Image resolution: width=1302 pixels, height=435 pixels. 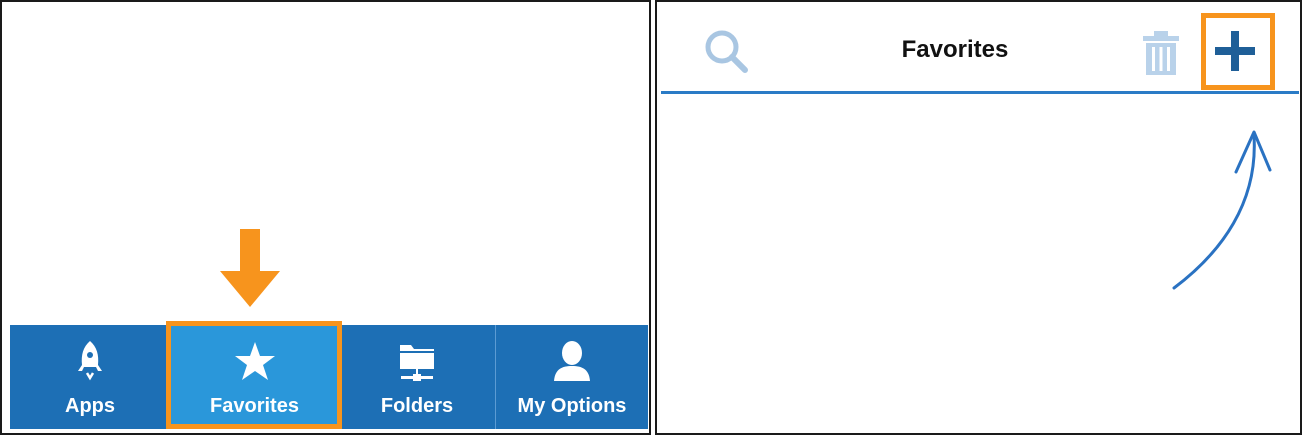 I want to click on person-icon, so click(x=572, y=361).